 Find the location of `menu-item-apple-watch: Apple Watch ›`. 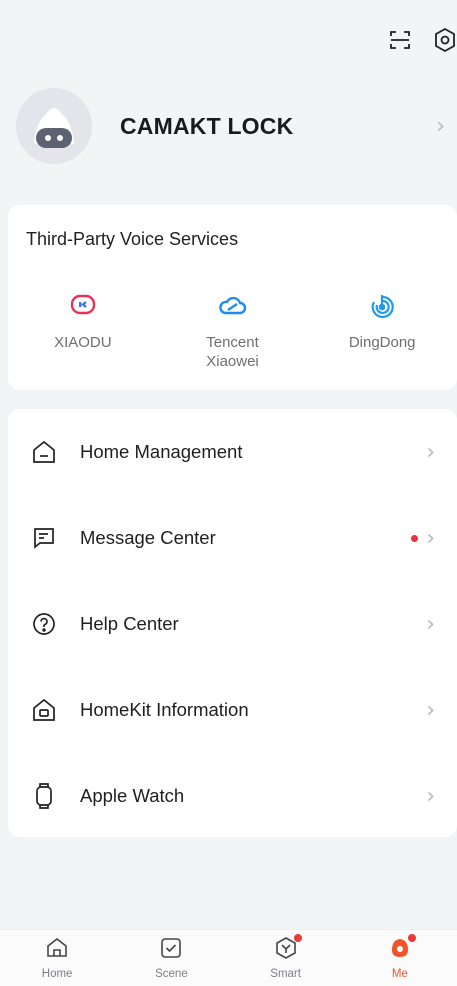

menu-item-apple-watch: Apple Watch › is located at coordinates (232, 796).